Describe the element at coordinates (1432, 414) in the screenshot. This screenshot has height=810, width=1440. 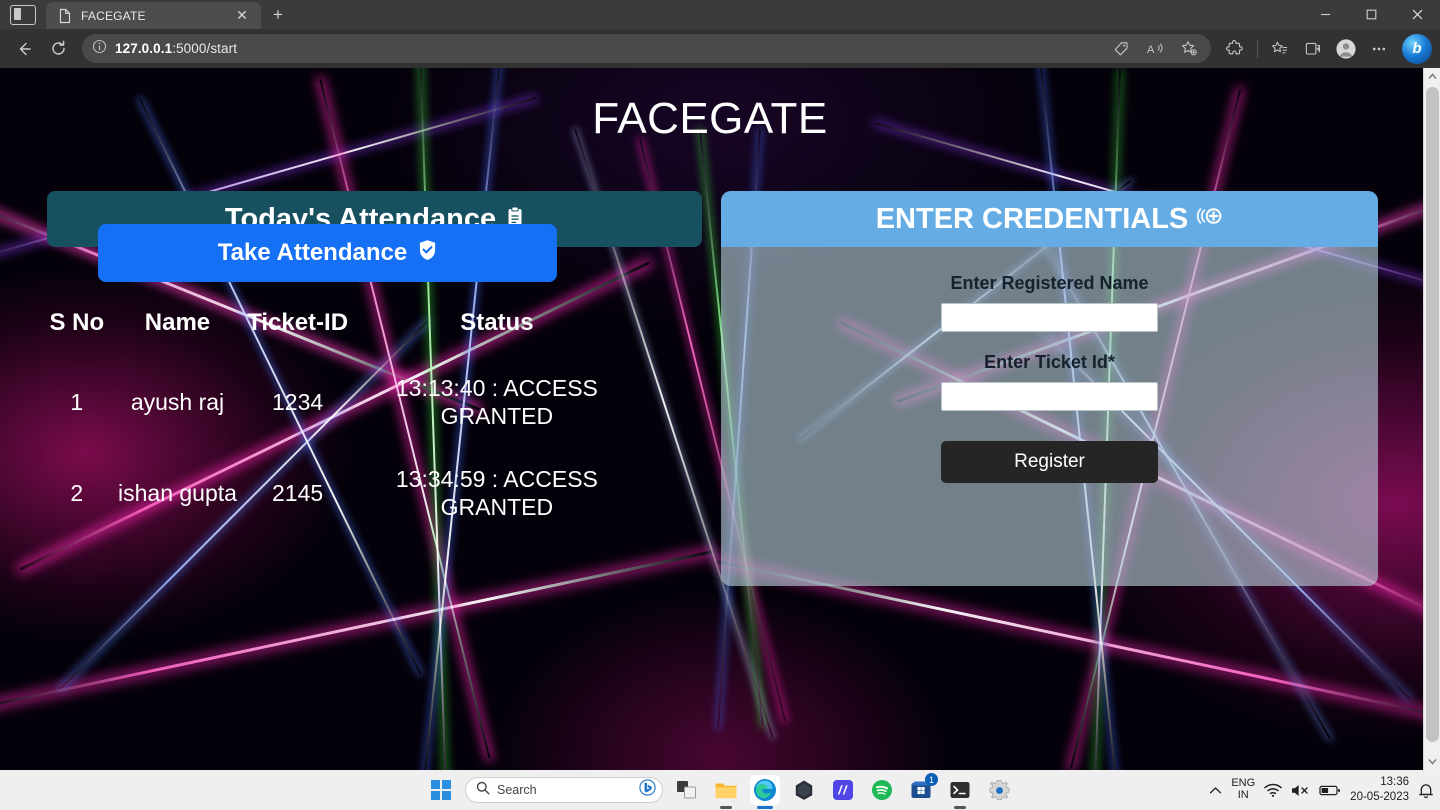
I see `scrollbar-thumb` at that location.